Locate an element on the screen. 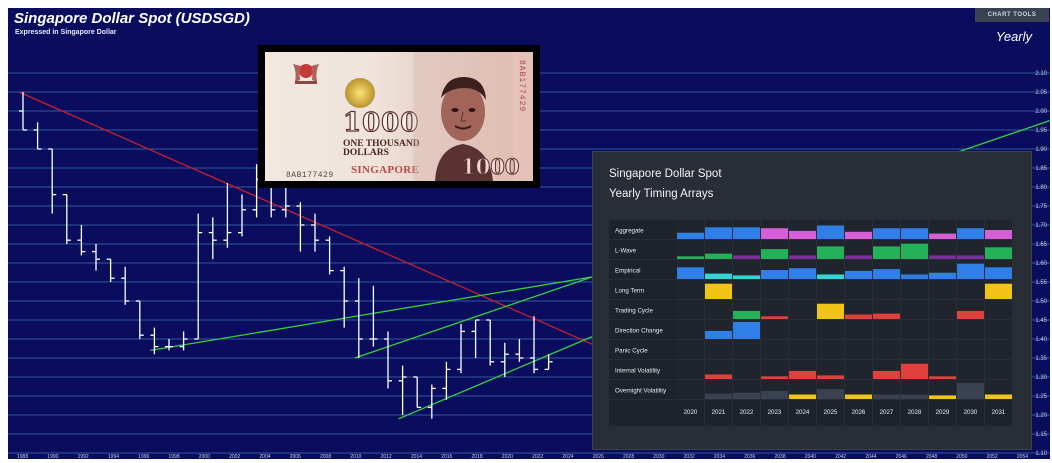  array-year-label: 2022 is located at coordinates (747, 412).